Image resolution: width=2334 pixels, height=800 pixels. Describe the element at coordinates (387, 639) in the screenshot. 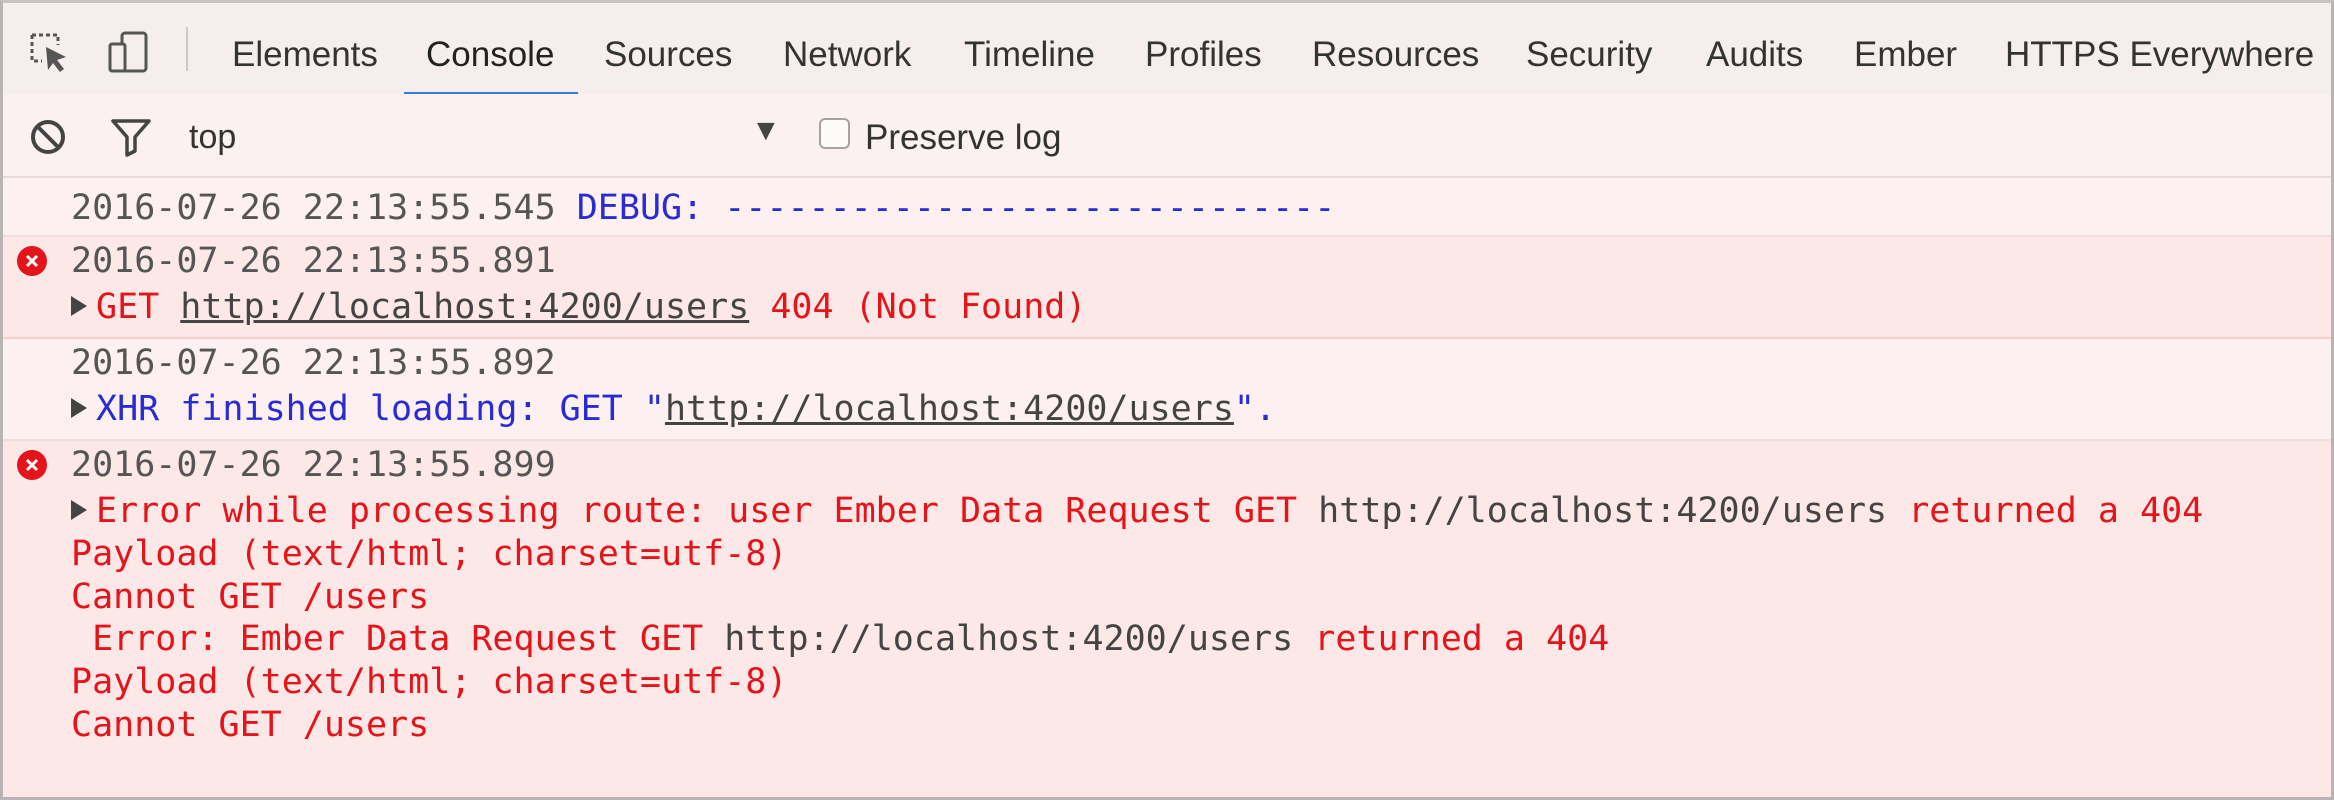

I see `error-text: Error: Ember Data Request GET` at that location.